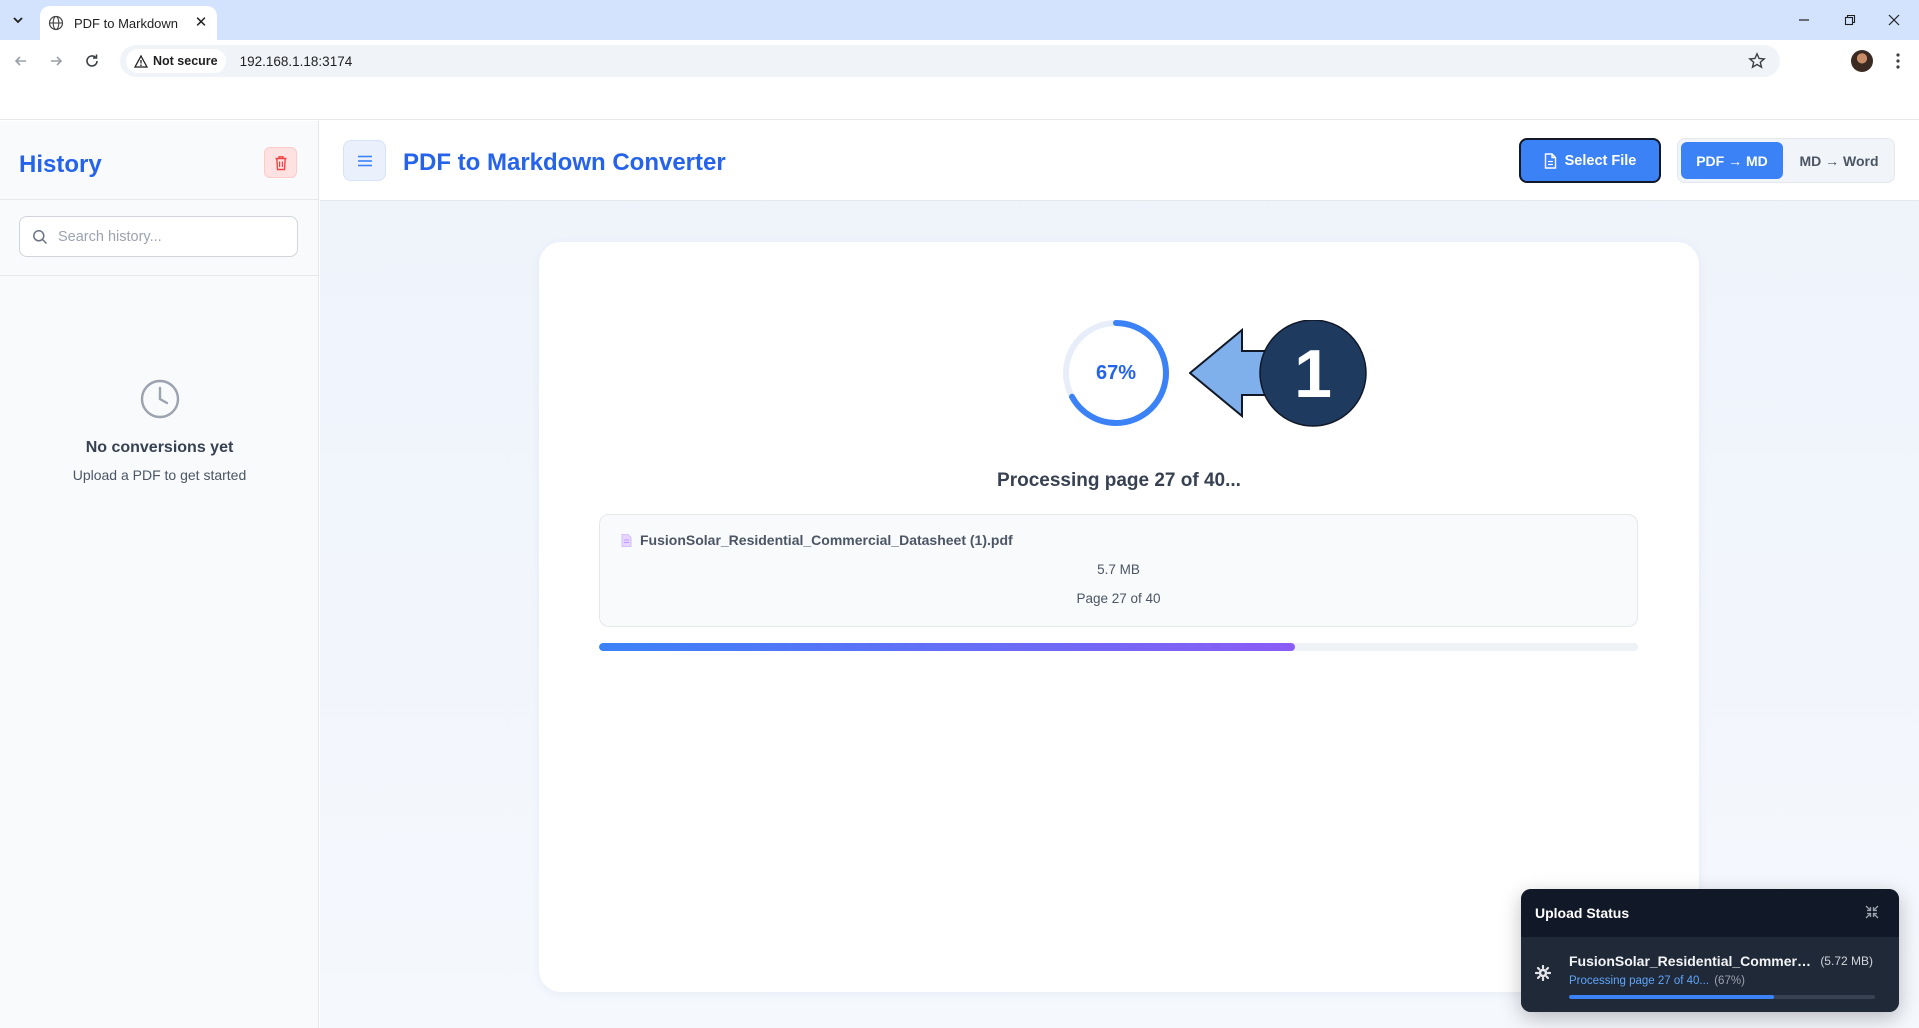 This screenshot has width=1919, height=1028. I want to click on progress-percent-label: 67%, so click(1116, 372).